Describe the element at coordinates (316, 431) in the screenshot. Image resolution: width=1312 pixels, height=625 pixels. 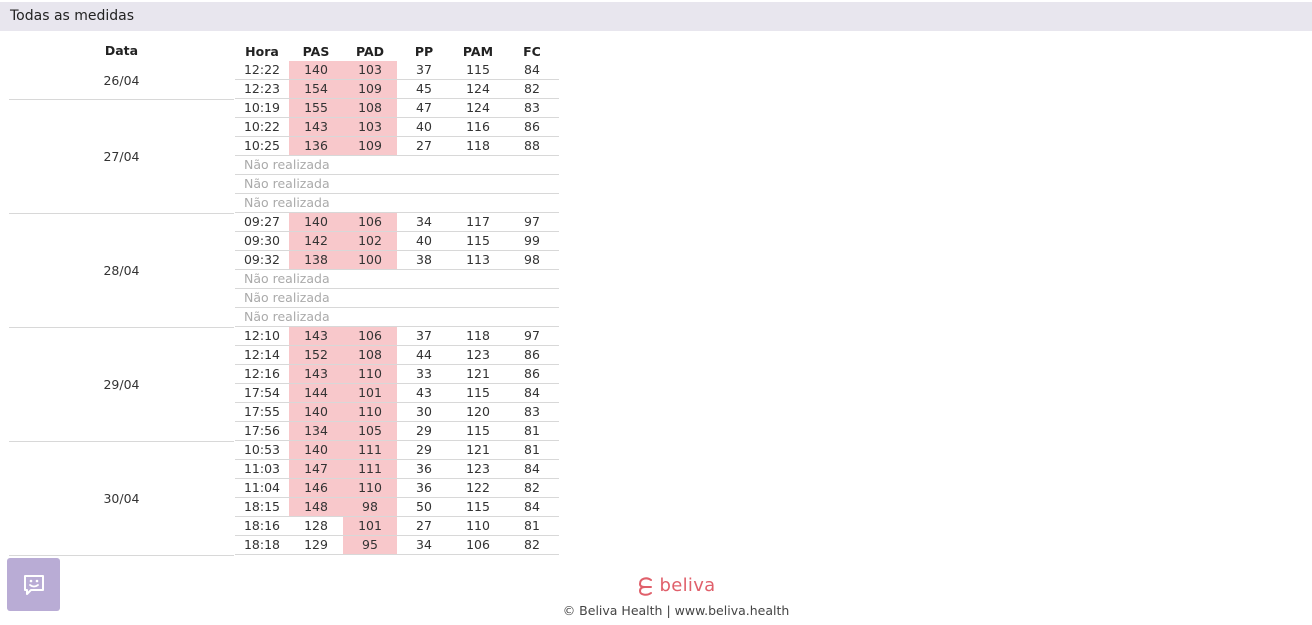
I see `cell-pas: 134` at that location.